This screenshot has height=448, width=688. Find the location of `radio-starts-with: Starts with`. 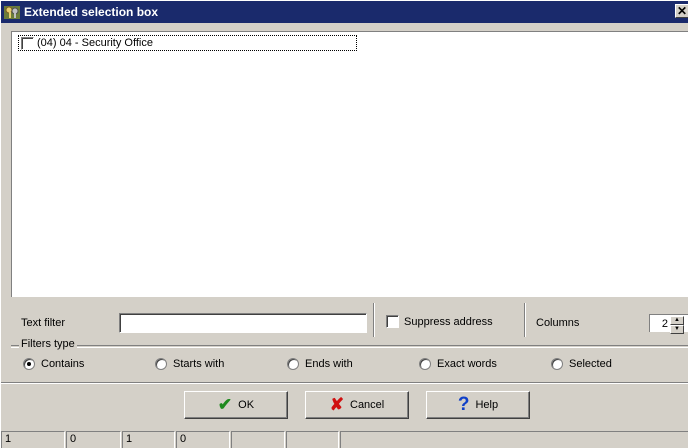

radio-starts-with: Starts with is located at coordinates (189, 364).